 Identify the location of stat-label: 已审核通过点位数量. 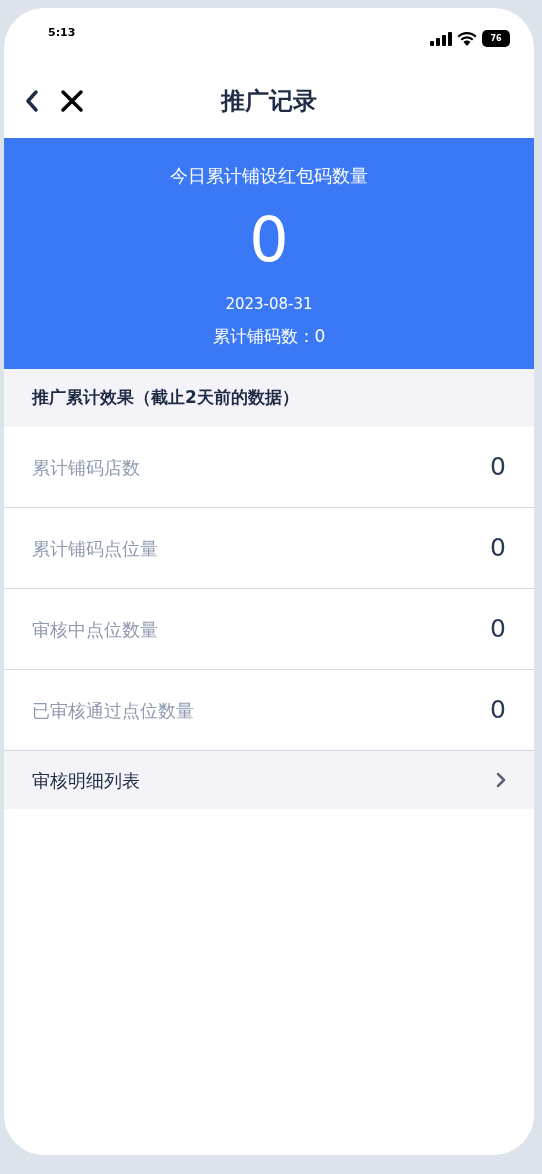
(113, 710).